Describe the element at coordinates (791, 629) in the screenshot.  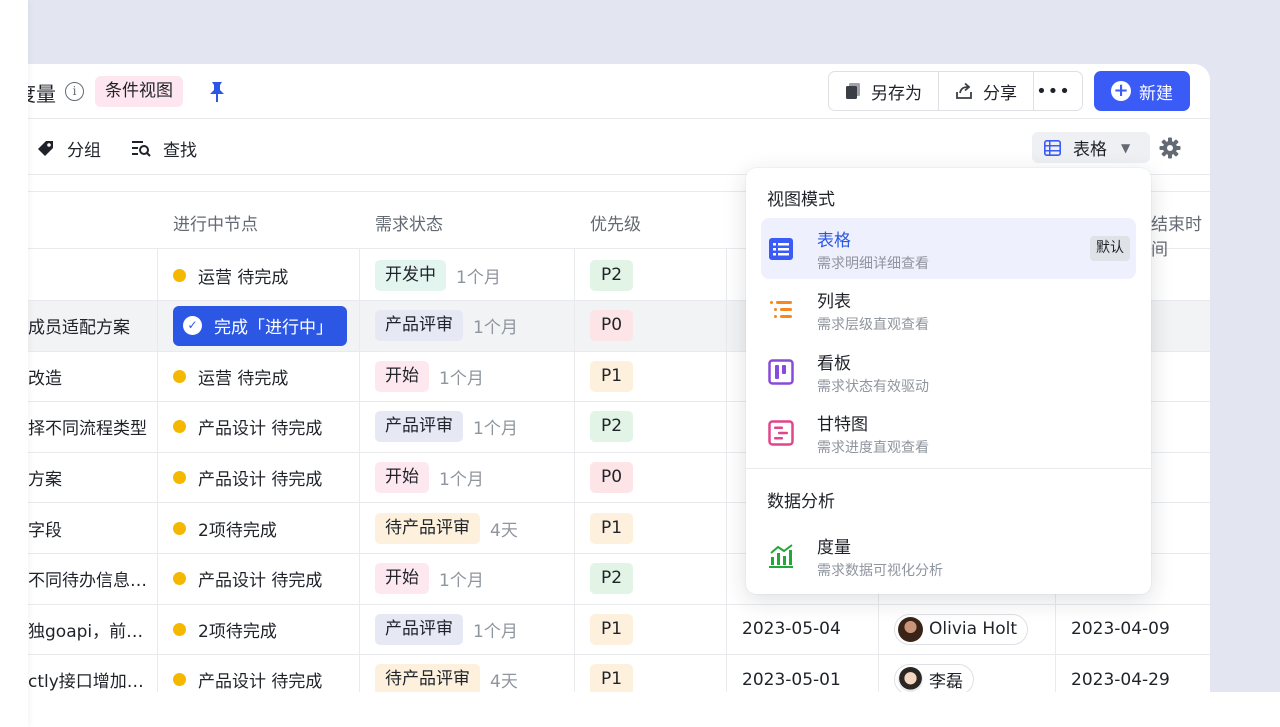
I see `cell-start-date: 2023-05-04` at that location.